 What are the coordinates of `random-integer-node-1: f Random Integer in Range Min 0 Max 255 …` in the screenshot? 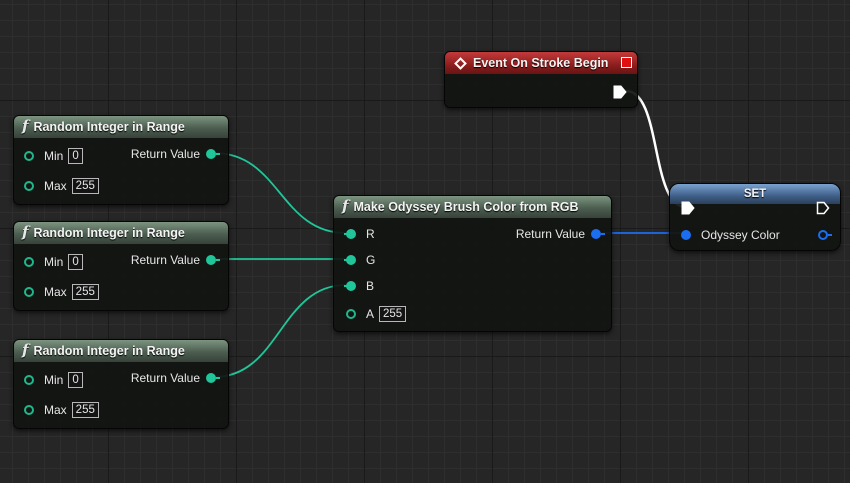 It's located at (121, 160).